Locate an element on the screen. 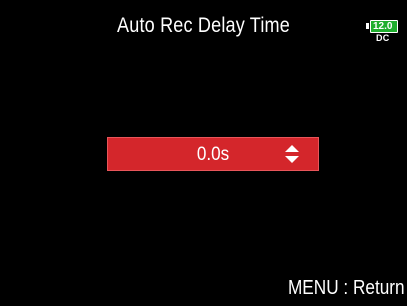 The width and height of the screenshot is (407, 306). battery-indicator: 12.0 DC is located at coordinates (384, 33).